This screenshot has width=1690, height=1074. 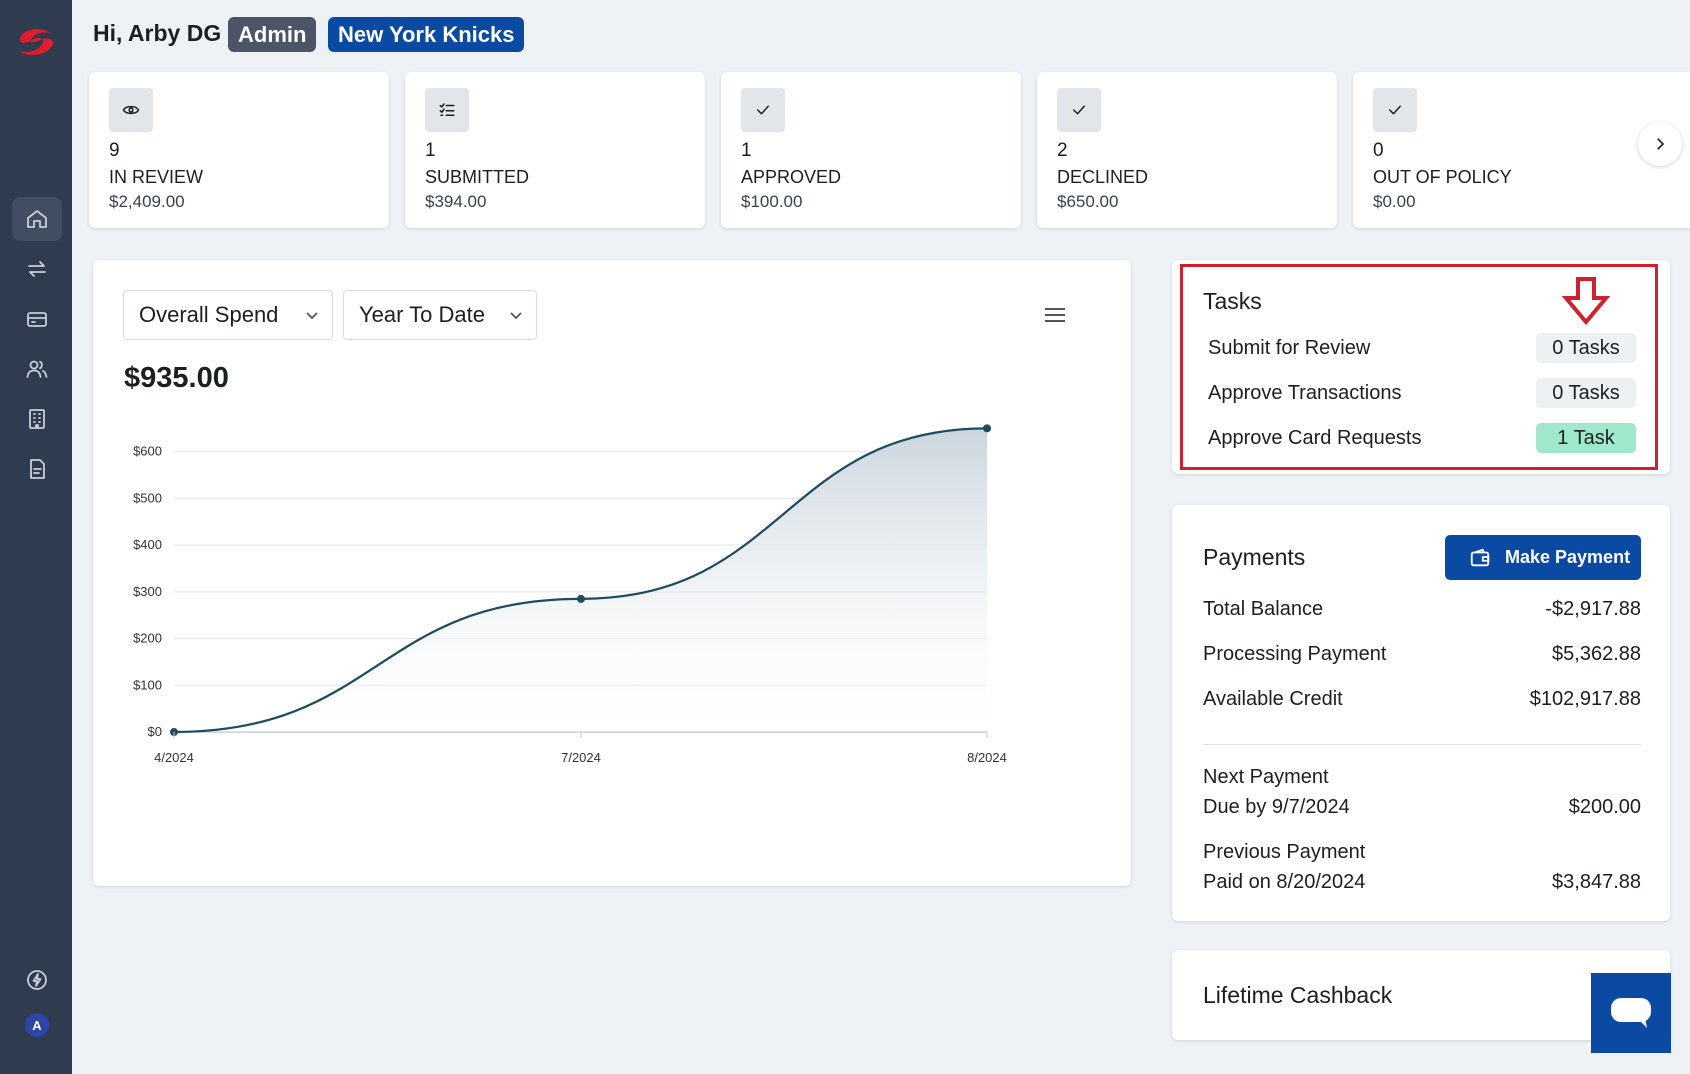 What do you see at coordinates (155, 731) in the screenshot?
I see `y-tick-label: $0` at bounding box center [155, 731].